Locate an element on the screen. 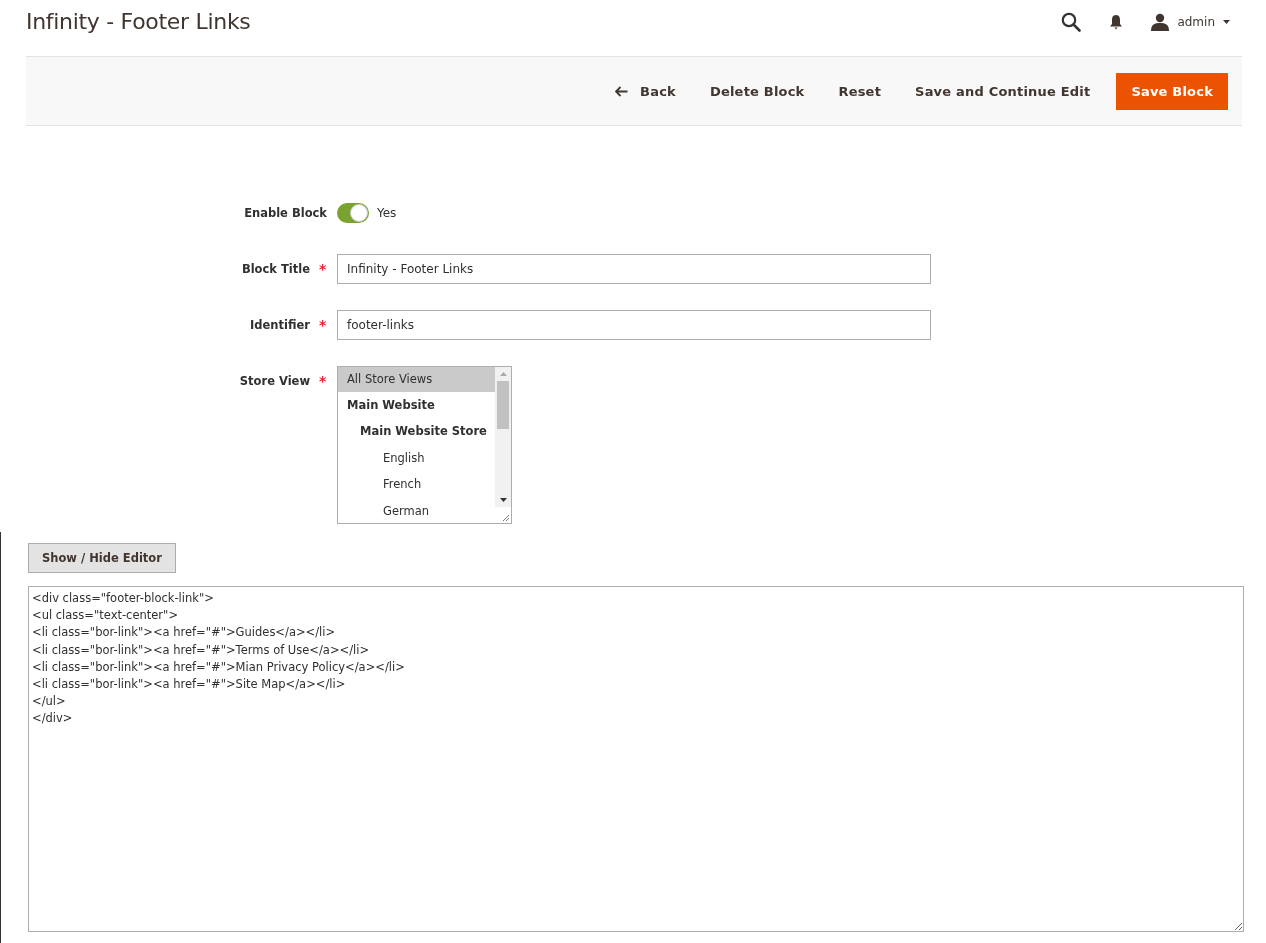  user-icon is located at coordinates (1160, 22).